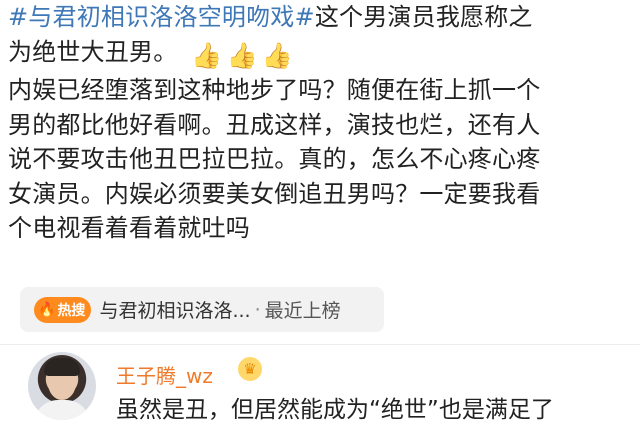 The height and width of the screenshot is (424, 640). What do you see at coordinates (322, 54) in the screenshot?
I see `post-line-2: 为绝世大丑男。 👍 👍 👍` at bounding box center [322, 54].